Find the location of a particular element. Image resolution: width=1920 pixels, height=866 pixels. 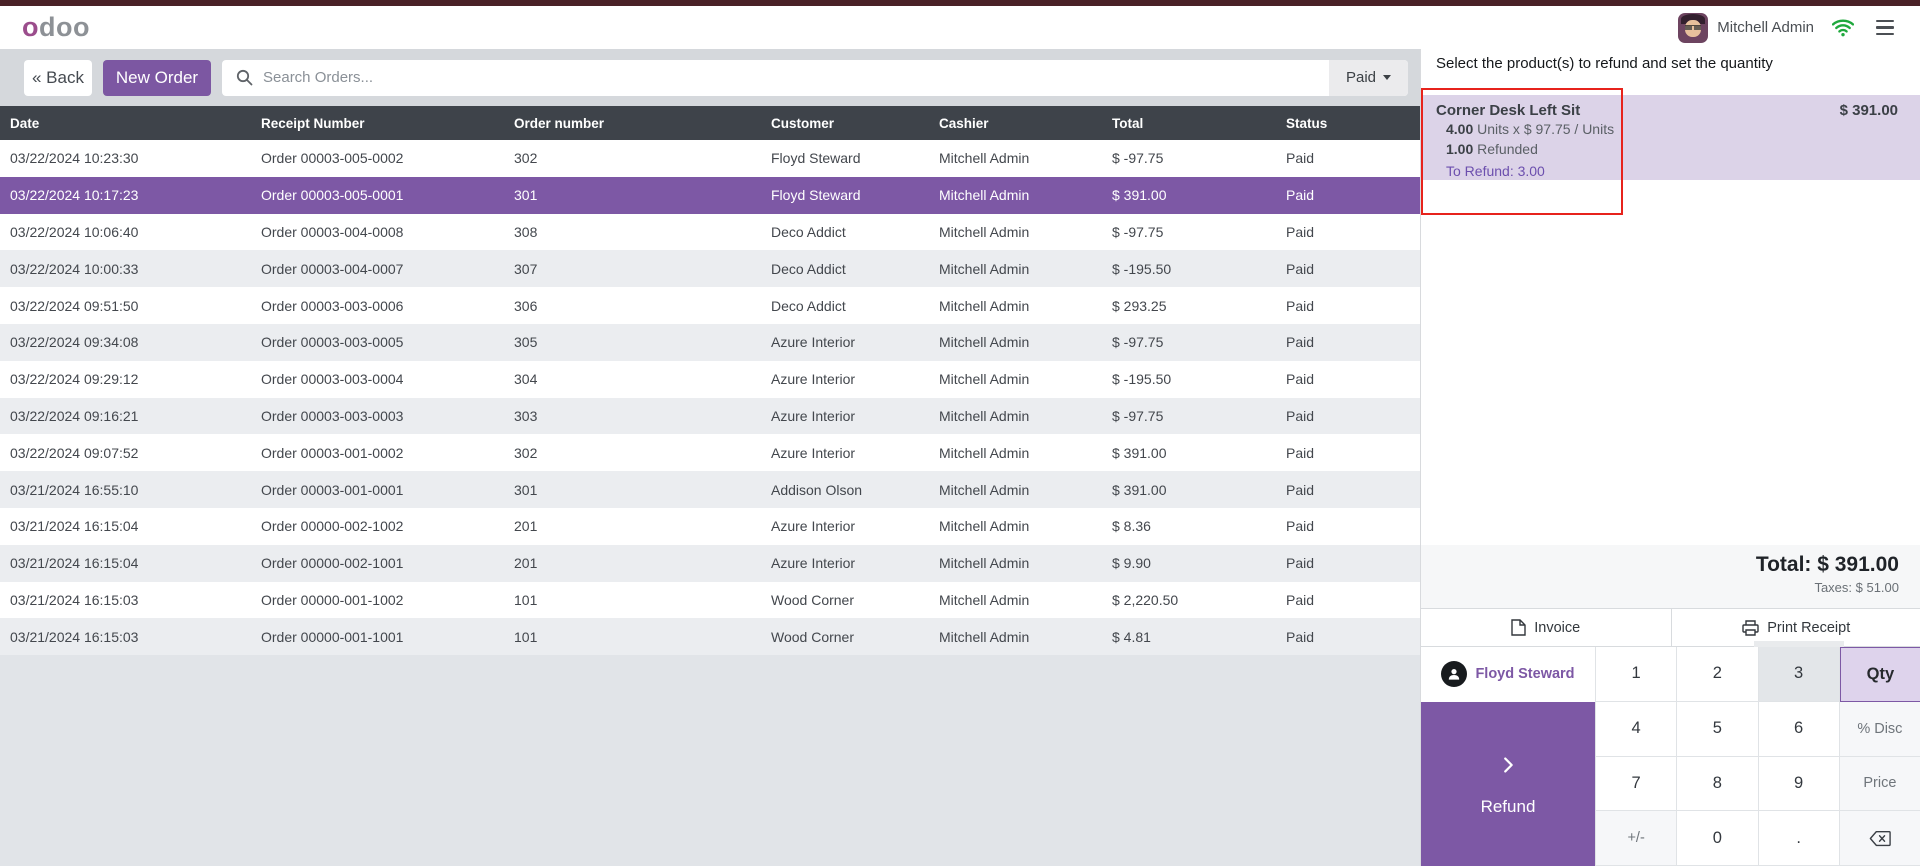

col-customer: Customer is located at coordinates (803, 123).